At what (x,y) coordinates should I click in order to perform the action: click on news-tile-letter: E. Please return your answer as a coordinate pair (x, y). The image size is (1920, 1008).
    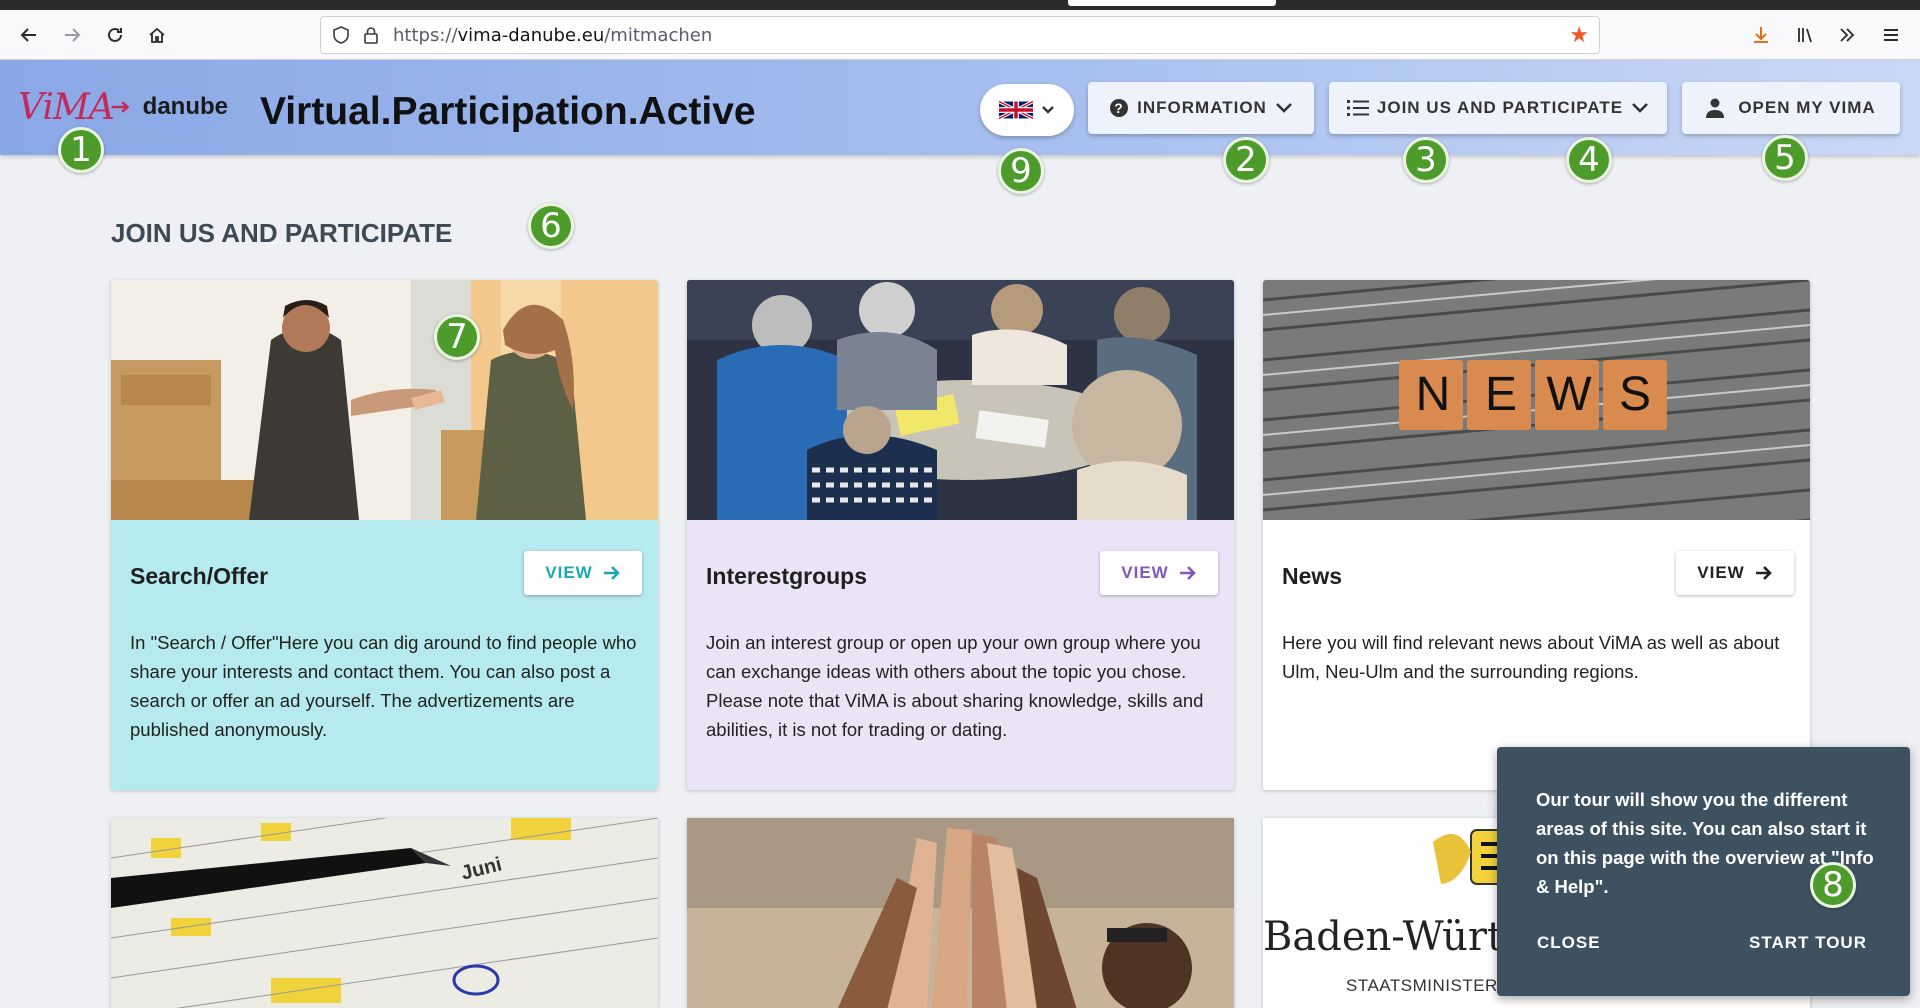
    Looking at the image, I should click on (1500, 394).